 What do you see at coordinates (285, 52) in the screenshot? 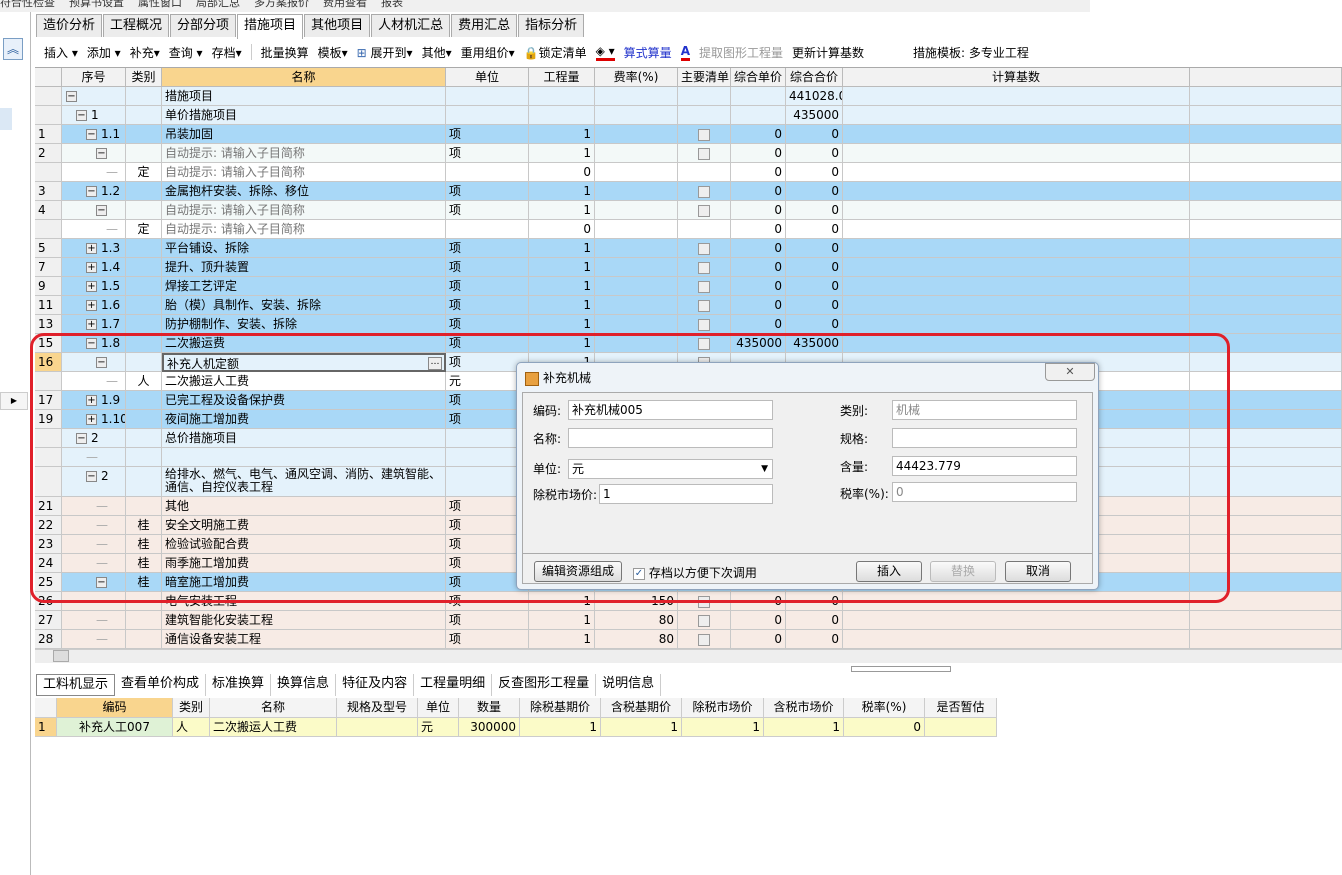
I see `batch-convert-button: 批量换算` at bounding box center [285, 52].